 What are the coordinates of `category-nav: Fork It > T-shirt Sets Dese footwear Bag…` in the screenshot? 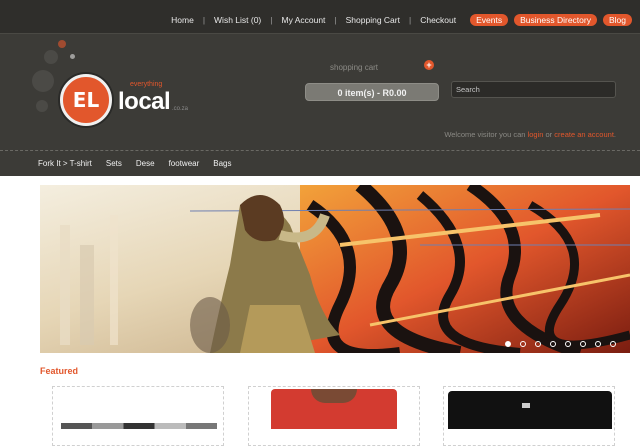 It's located at (320, 163).